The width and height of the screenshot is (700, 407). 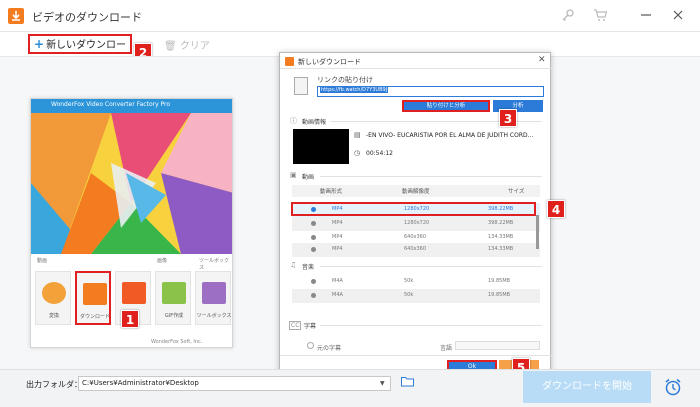 What do you see at coordinates (329, 348) in the screenshot?
I see `original-subtitle-label: 元の字幕` at bounding box center [329, 348].